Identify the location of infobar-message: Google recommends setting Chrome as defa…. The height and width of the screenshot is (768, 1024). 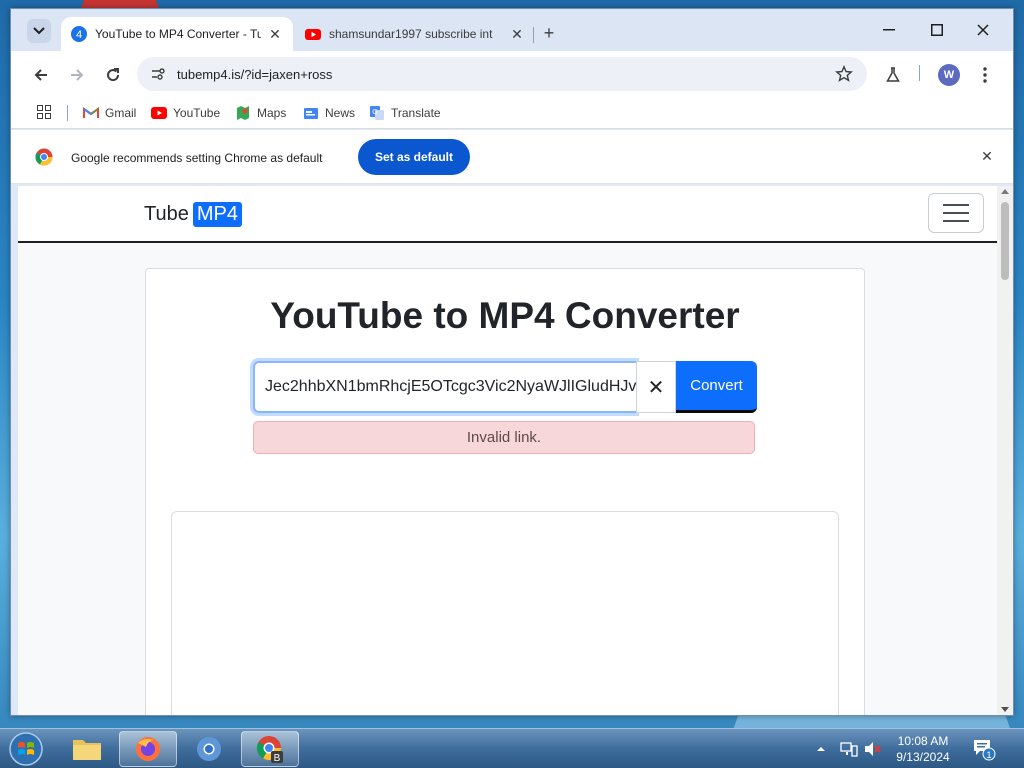
(197, 158).